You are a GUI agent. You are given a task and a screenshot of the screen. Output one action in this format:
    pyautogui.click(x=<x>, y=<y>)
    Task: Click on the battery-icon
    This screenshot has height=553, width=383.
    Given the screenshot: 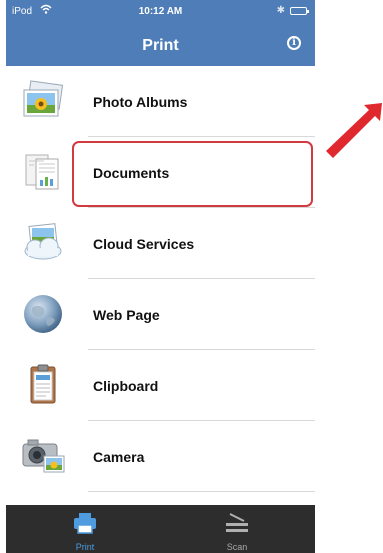 What is the action you would take?
    pyautogui.click(x=299, y=11)
    